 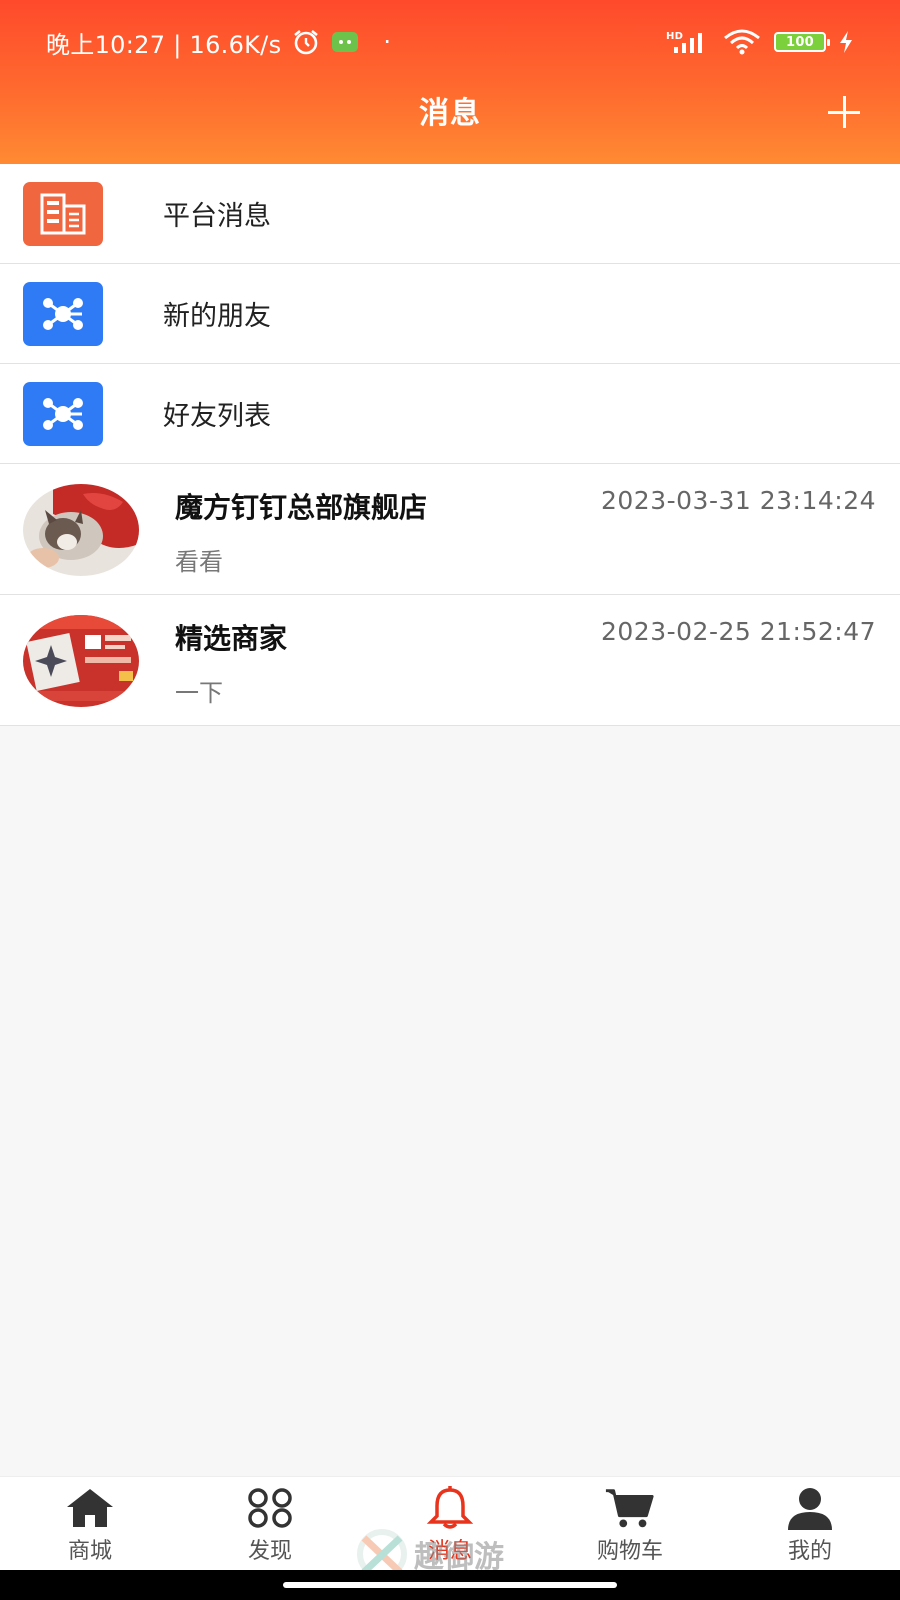 I want to click on status-left: 晚上10:27 | 16.6K/s ·, so click(x=218, y=42).